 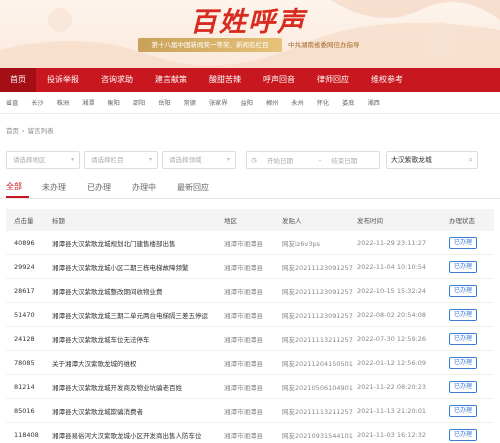 What do you see at coordinates (63, 80) in the screenshot?
I see `nav-item-complaint: 投诉举报` at bounding box center [63, 80].